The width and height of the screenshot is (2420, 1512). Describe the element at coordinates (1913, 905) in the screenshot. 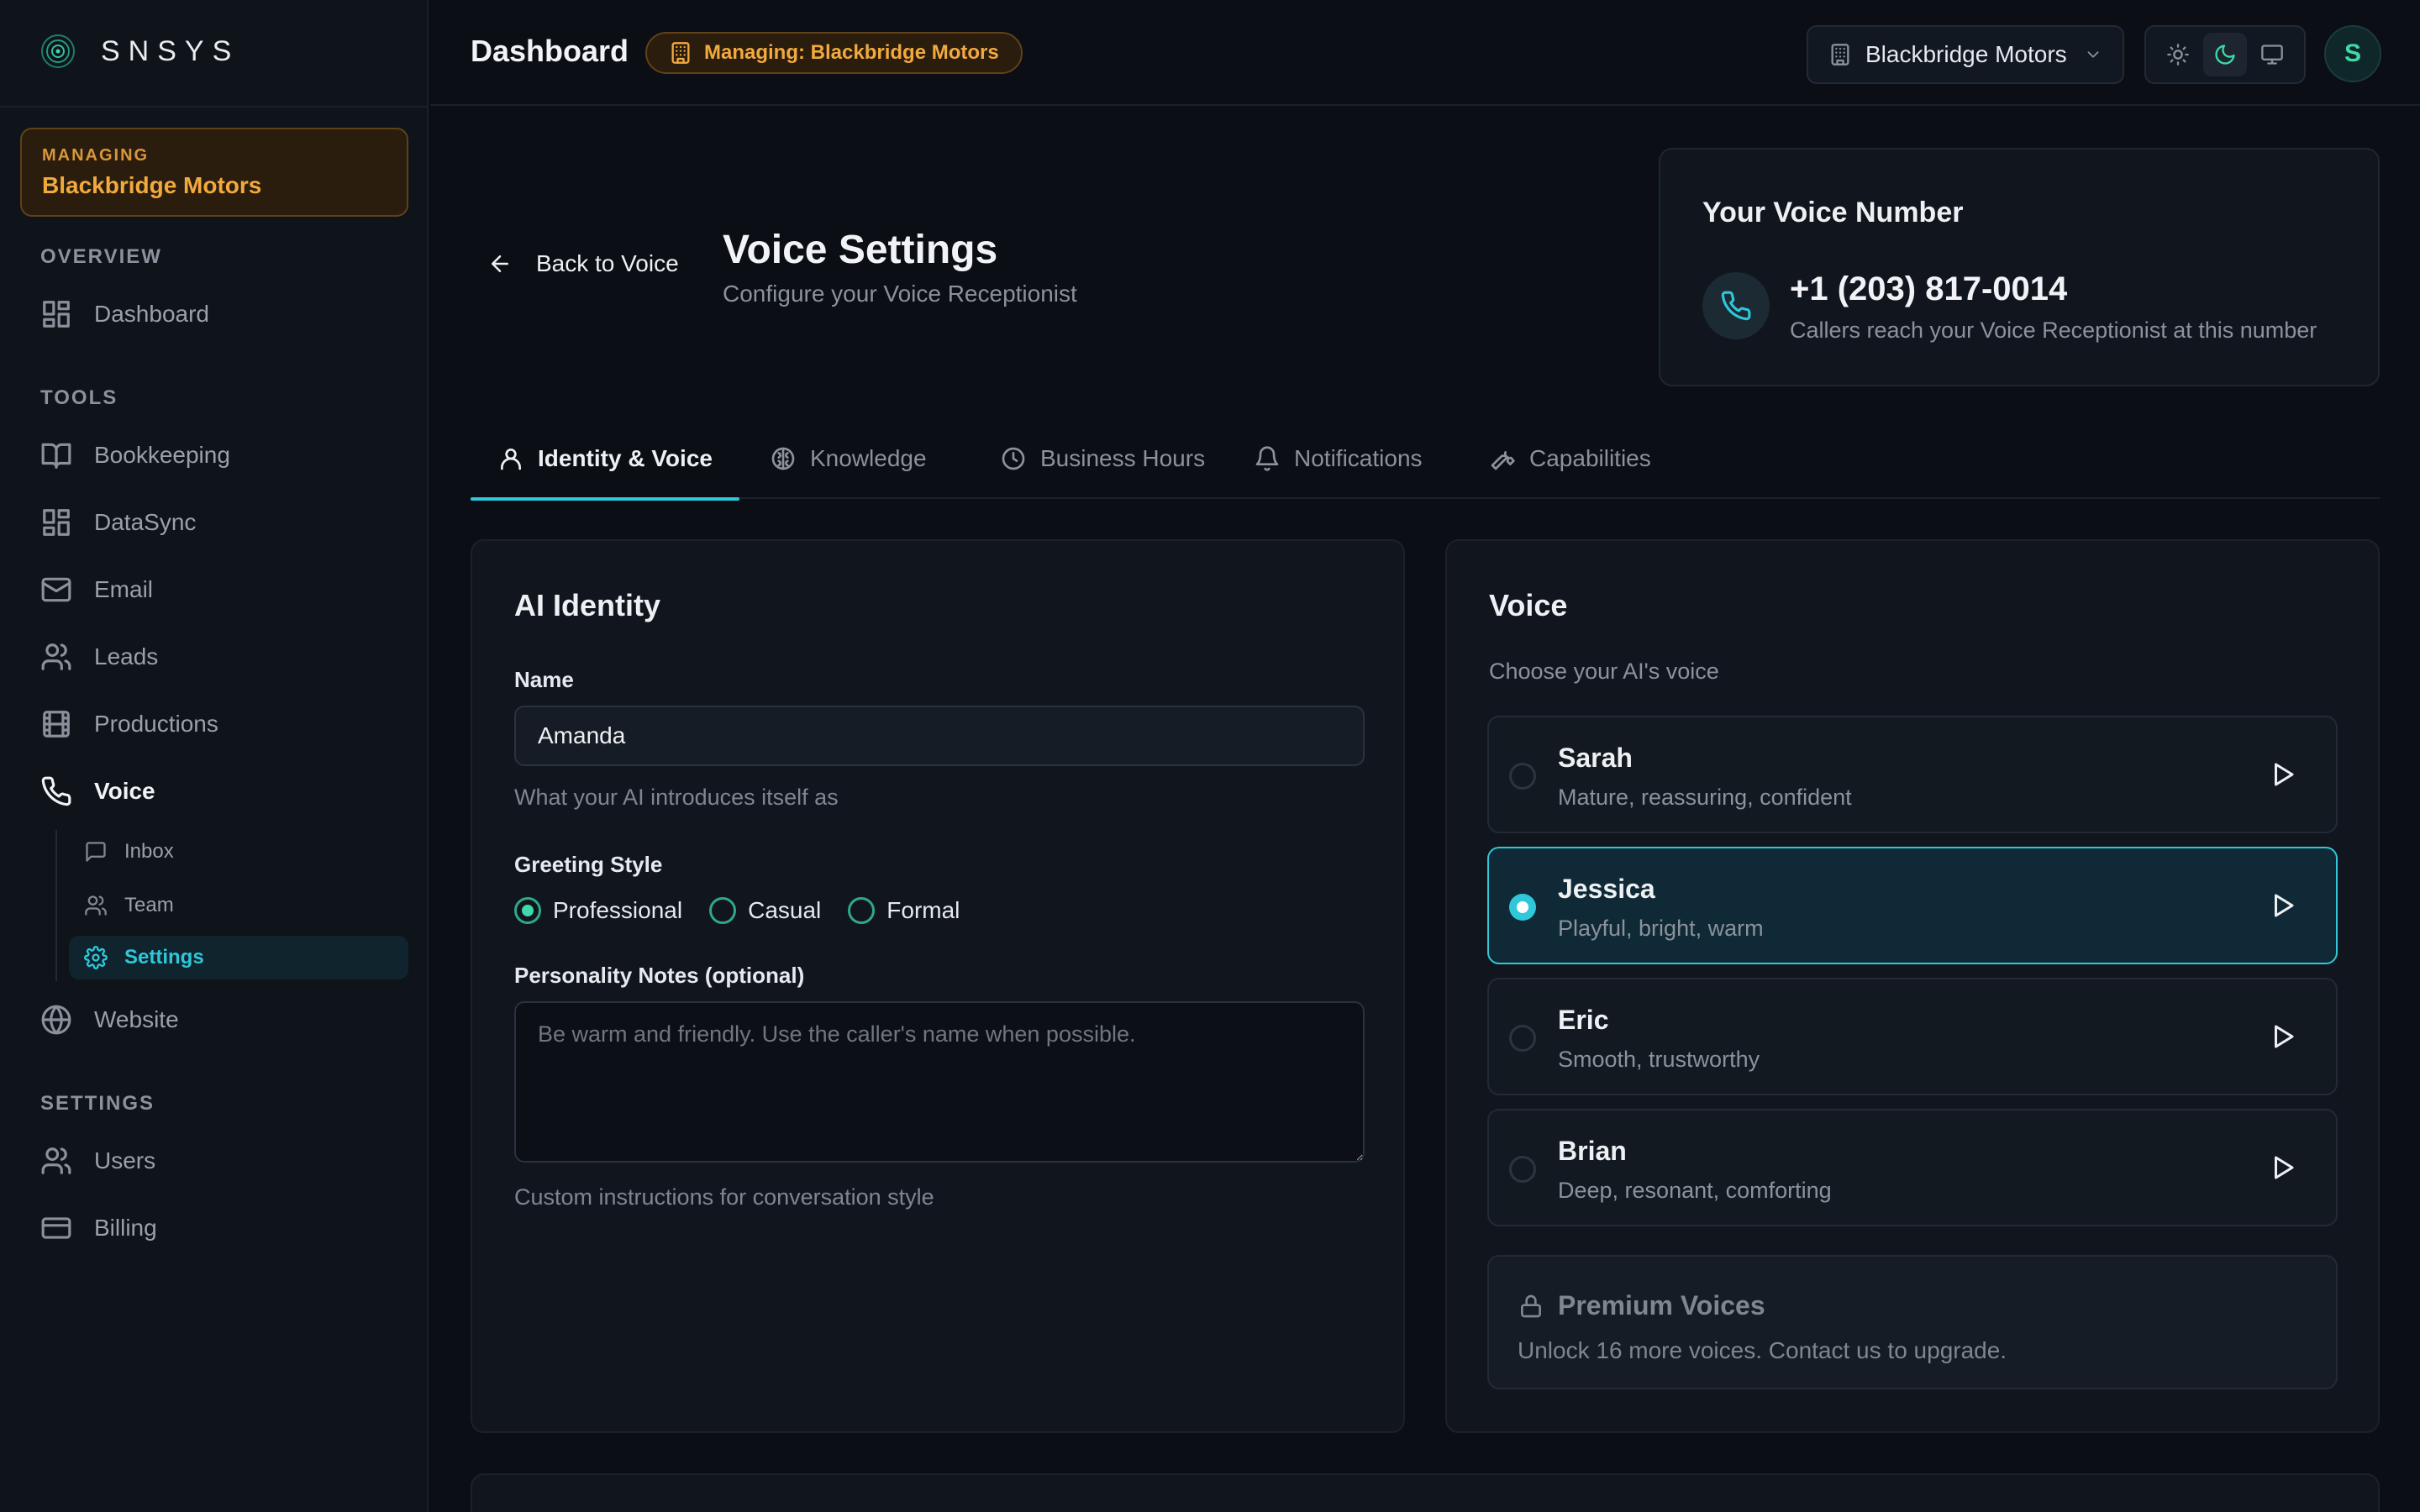

I see `voice-option-jessica: Jessica Playful, bright, warm` at that location.